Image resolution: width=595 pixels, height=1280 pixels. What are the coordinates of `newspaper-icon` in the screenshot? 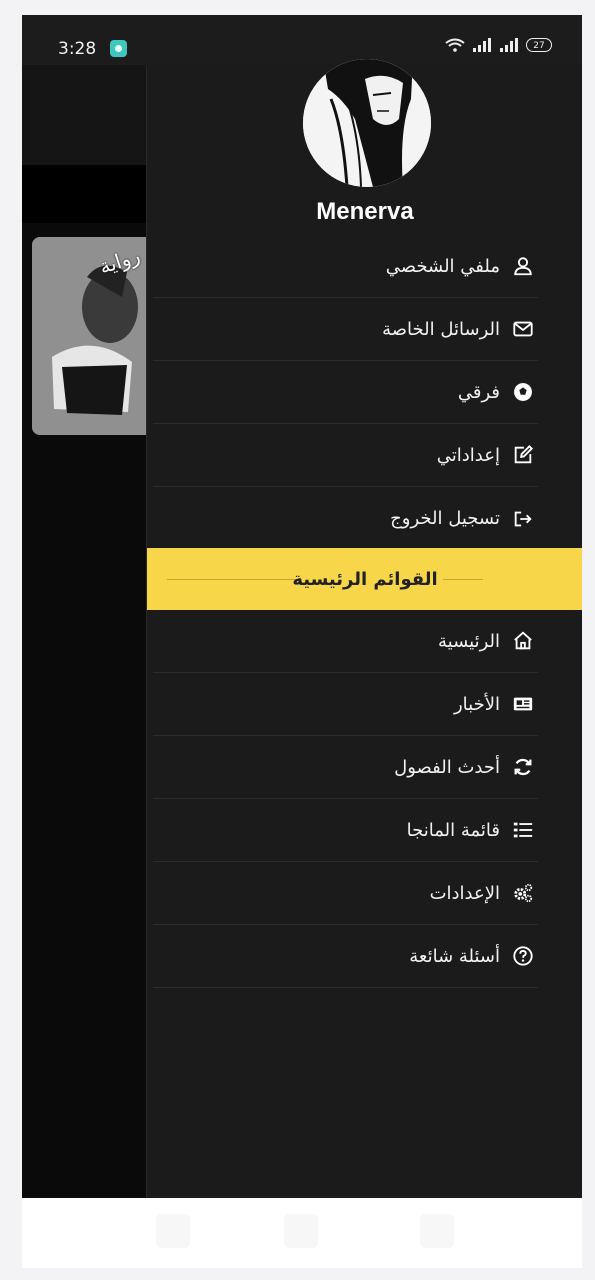 It's located at (523, 704).